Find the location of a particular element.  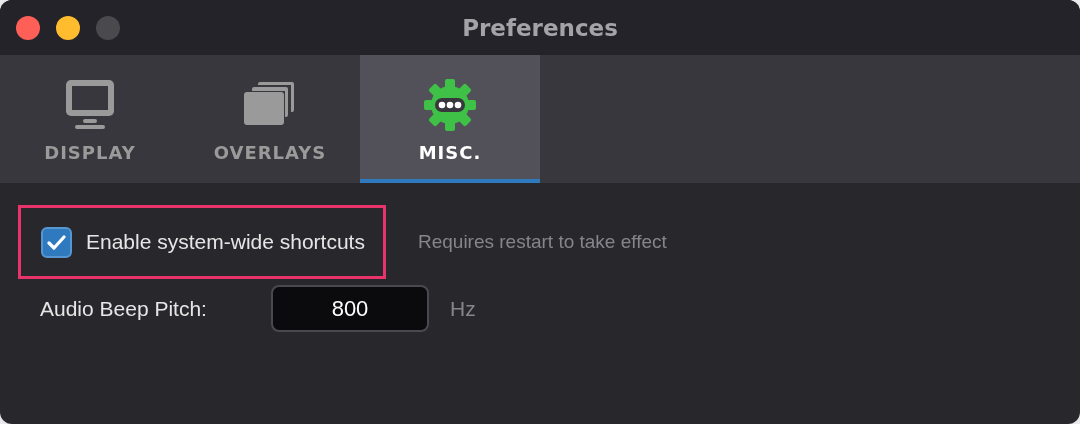

window-title: Preferences is located at coordinates (540, 27).